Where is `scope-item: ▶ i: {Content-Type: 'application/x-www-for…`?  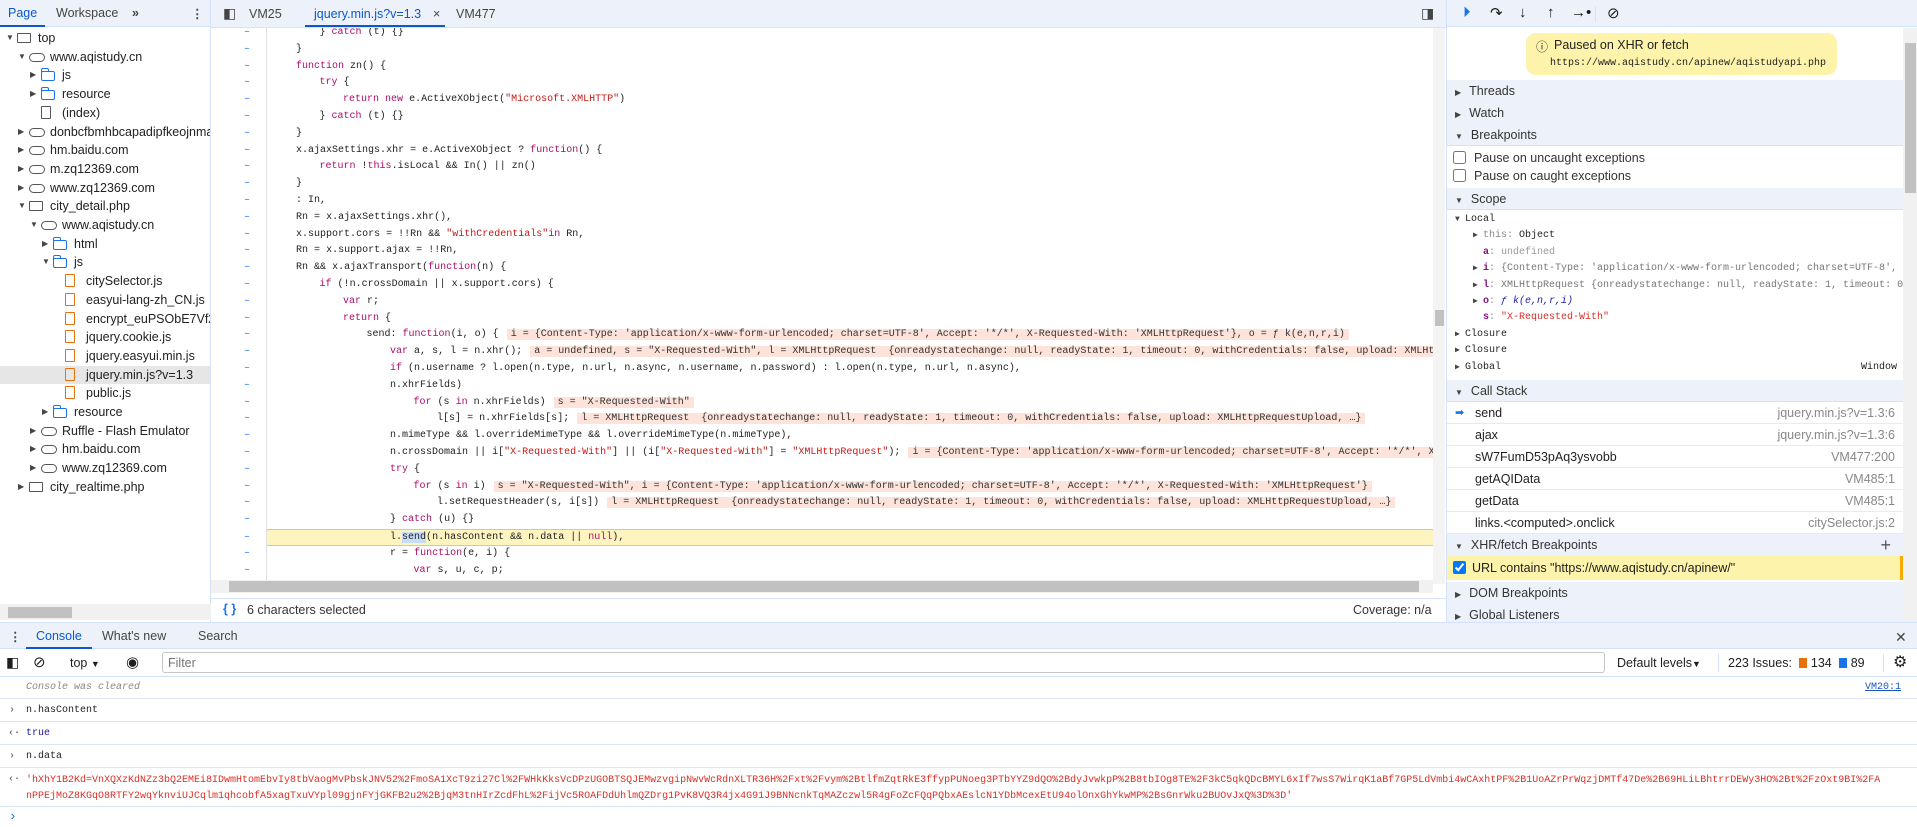 scope-item: ▶ i: {Content-Type: 'application/x-www-for… is located at coordinates (1682, 269).